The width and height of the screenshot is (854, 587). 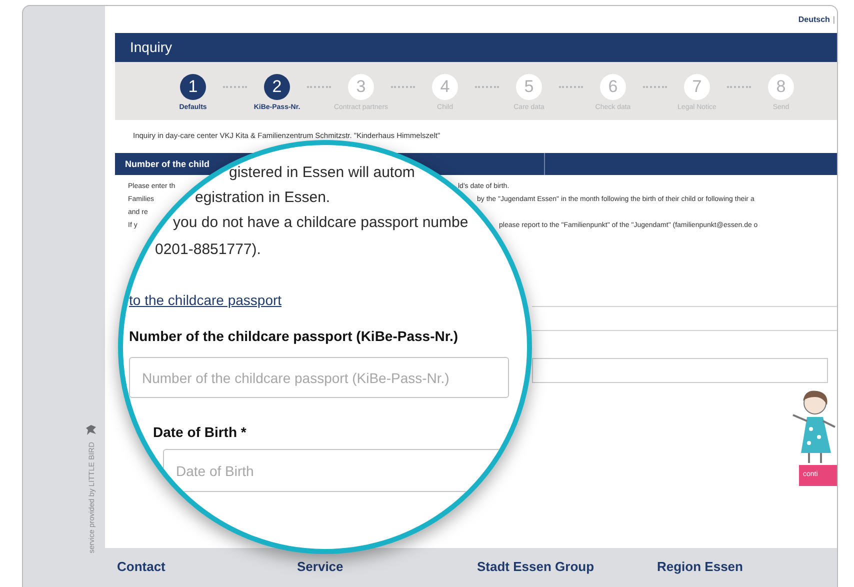 What do you see at coordinates (319, 377) in the screenshot?
I see `input-field: Number of the childcare passport (KiBe-Pass-Nr.)` at bounding box center [319, 377].